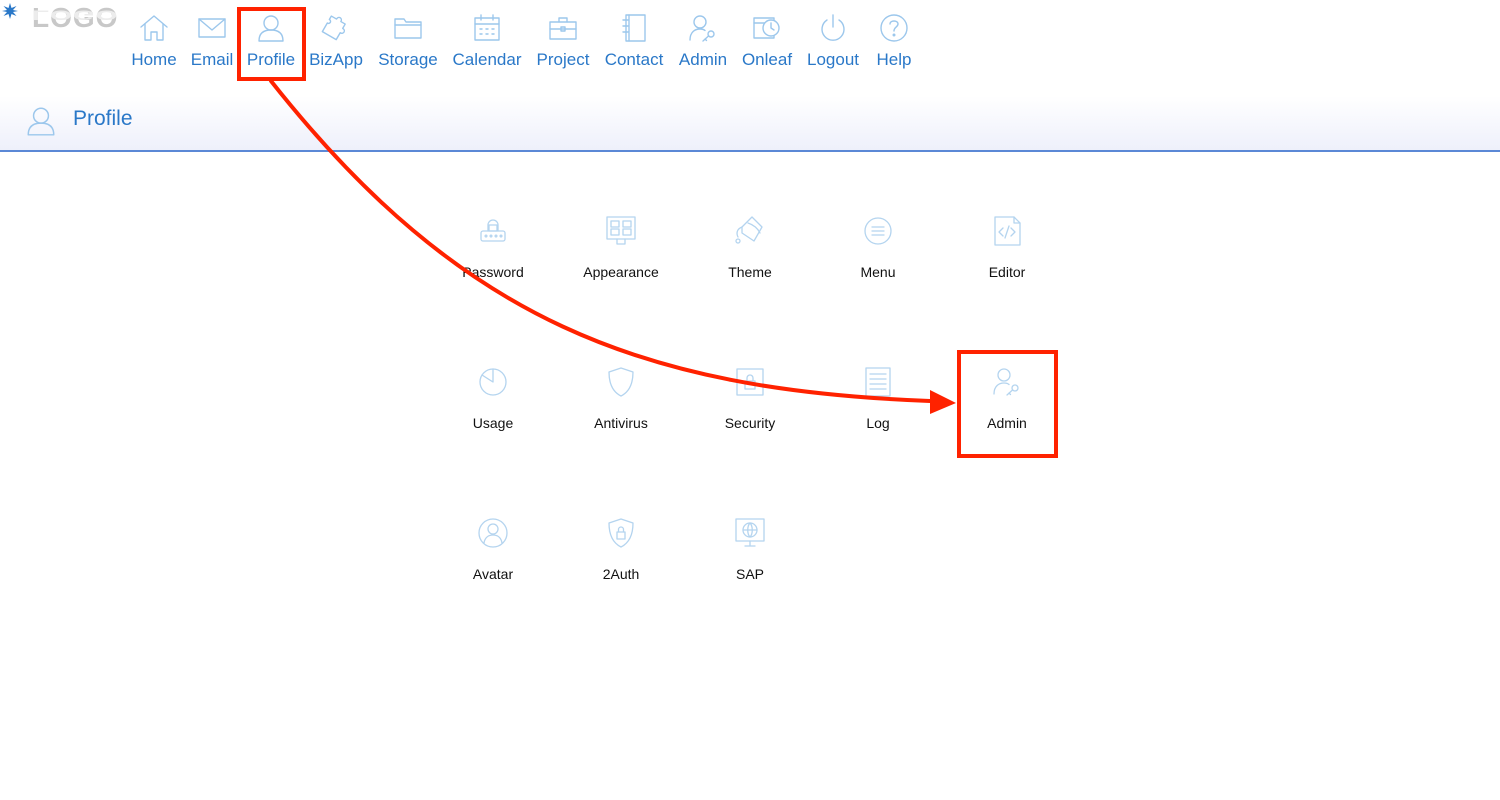  I want to click on nav-label-home: Home, so click(154, 59).